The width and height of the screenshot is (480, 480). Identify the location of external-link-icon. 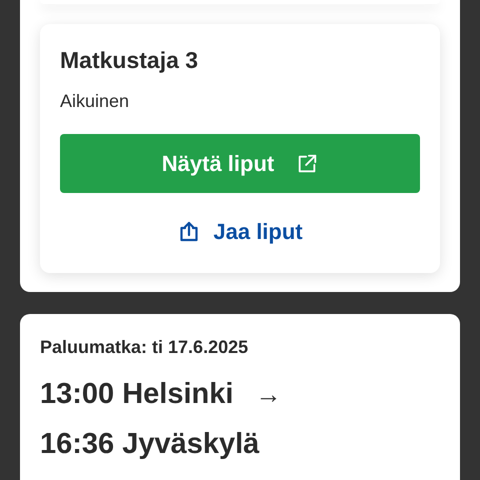
(307, 163).